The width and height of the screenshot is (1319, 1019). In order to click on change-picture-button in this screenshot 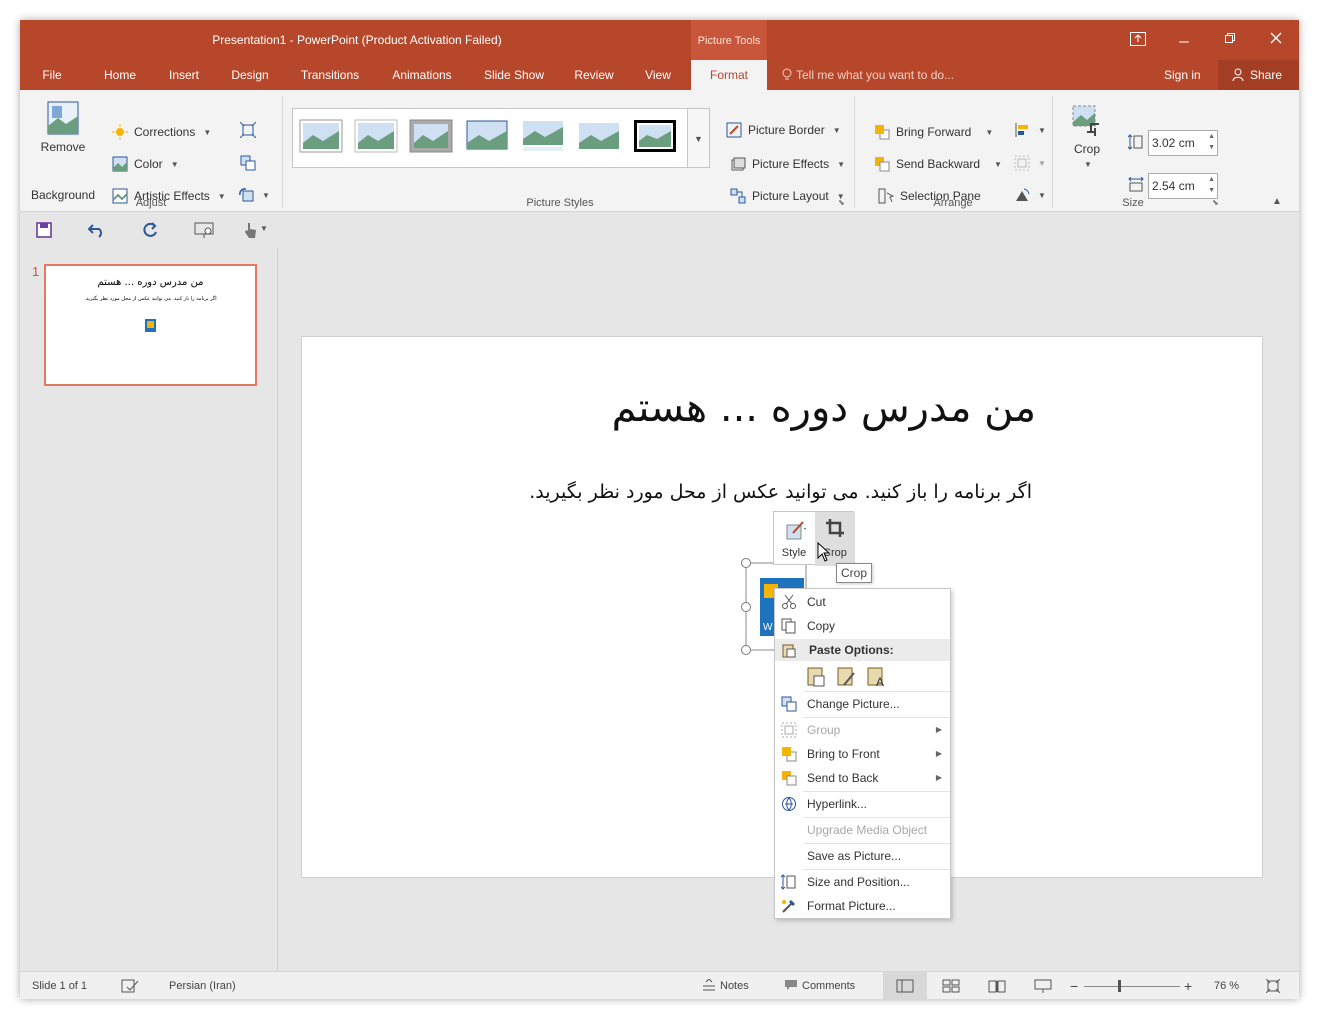, I will do `click(248, 163)`.